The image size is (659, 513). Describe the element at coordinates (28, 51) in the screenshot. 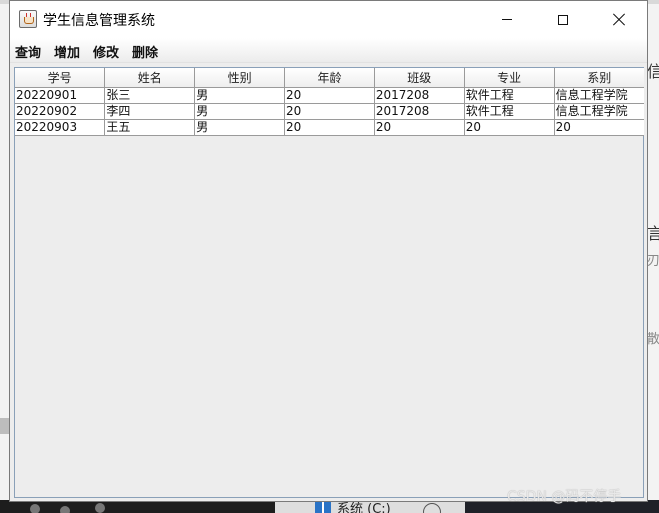

I see `menu-query: 查询` at that location.